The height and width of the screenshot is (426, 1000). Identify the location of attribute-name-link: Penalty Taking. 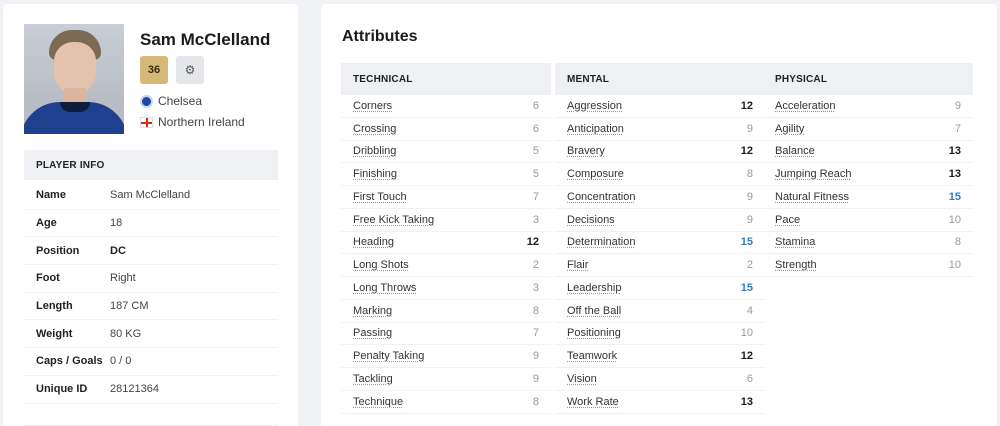
(388, 356).